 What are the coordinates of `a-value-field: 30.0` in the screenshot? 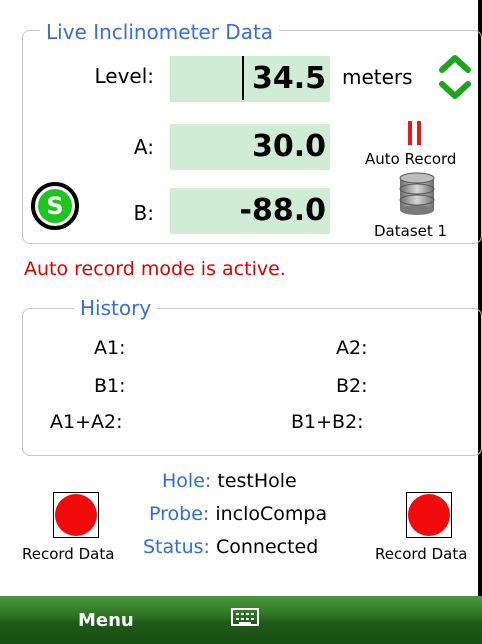 It's located at (250, 147).